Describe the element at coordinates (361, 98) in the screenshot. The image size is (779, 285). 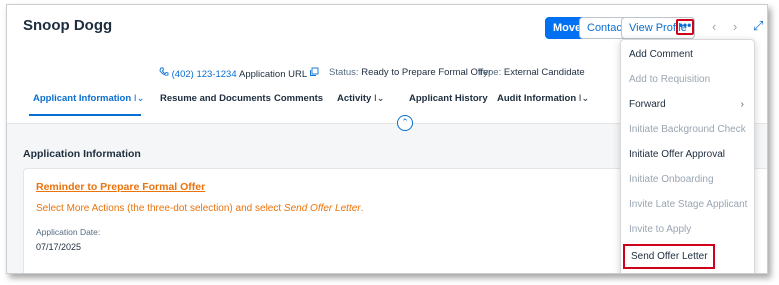
I see `tab-activity: Activity I⌄` at that location.